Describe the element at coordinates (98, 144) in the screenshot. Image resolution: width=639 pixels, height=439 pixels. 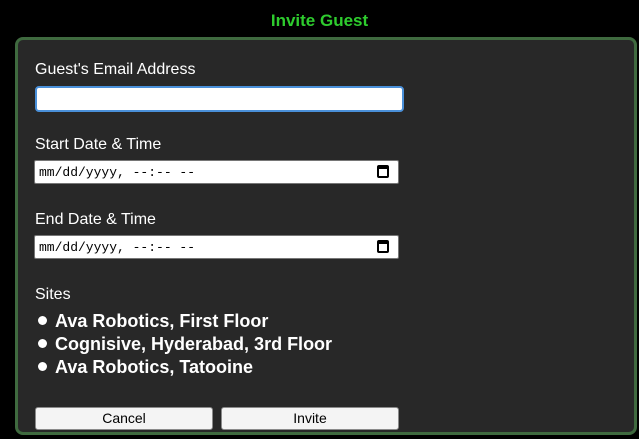
I see `start-datetime-label: Start Date & Time` at that location.